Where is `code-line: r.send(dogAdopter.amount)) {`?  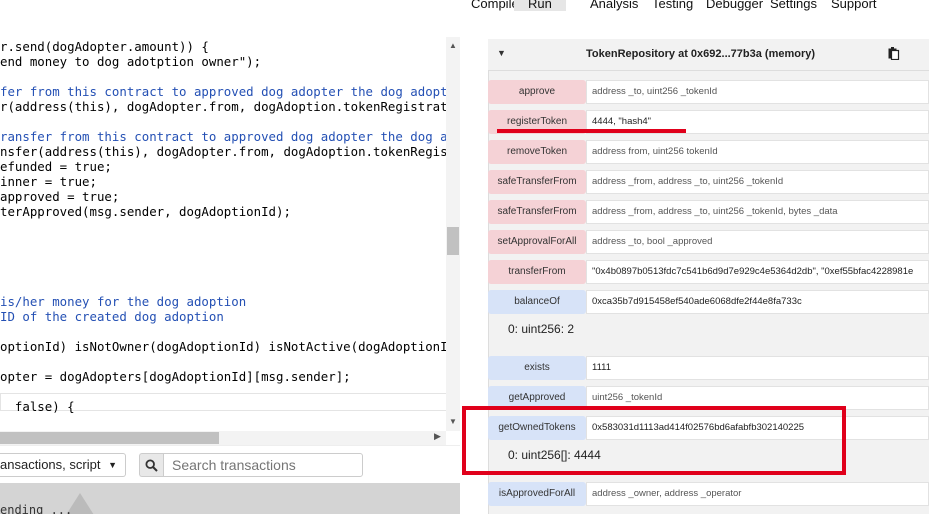 code-line: r.send(dogAdopter.amount)) { is located at coordinates (104, 46).